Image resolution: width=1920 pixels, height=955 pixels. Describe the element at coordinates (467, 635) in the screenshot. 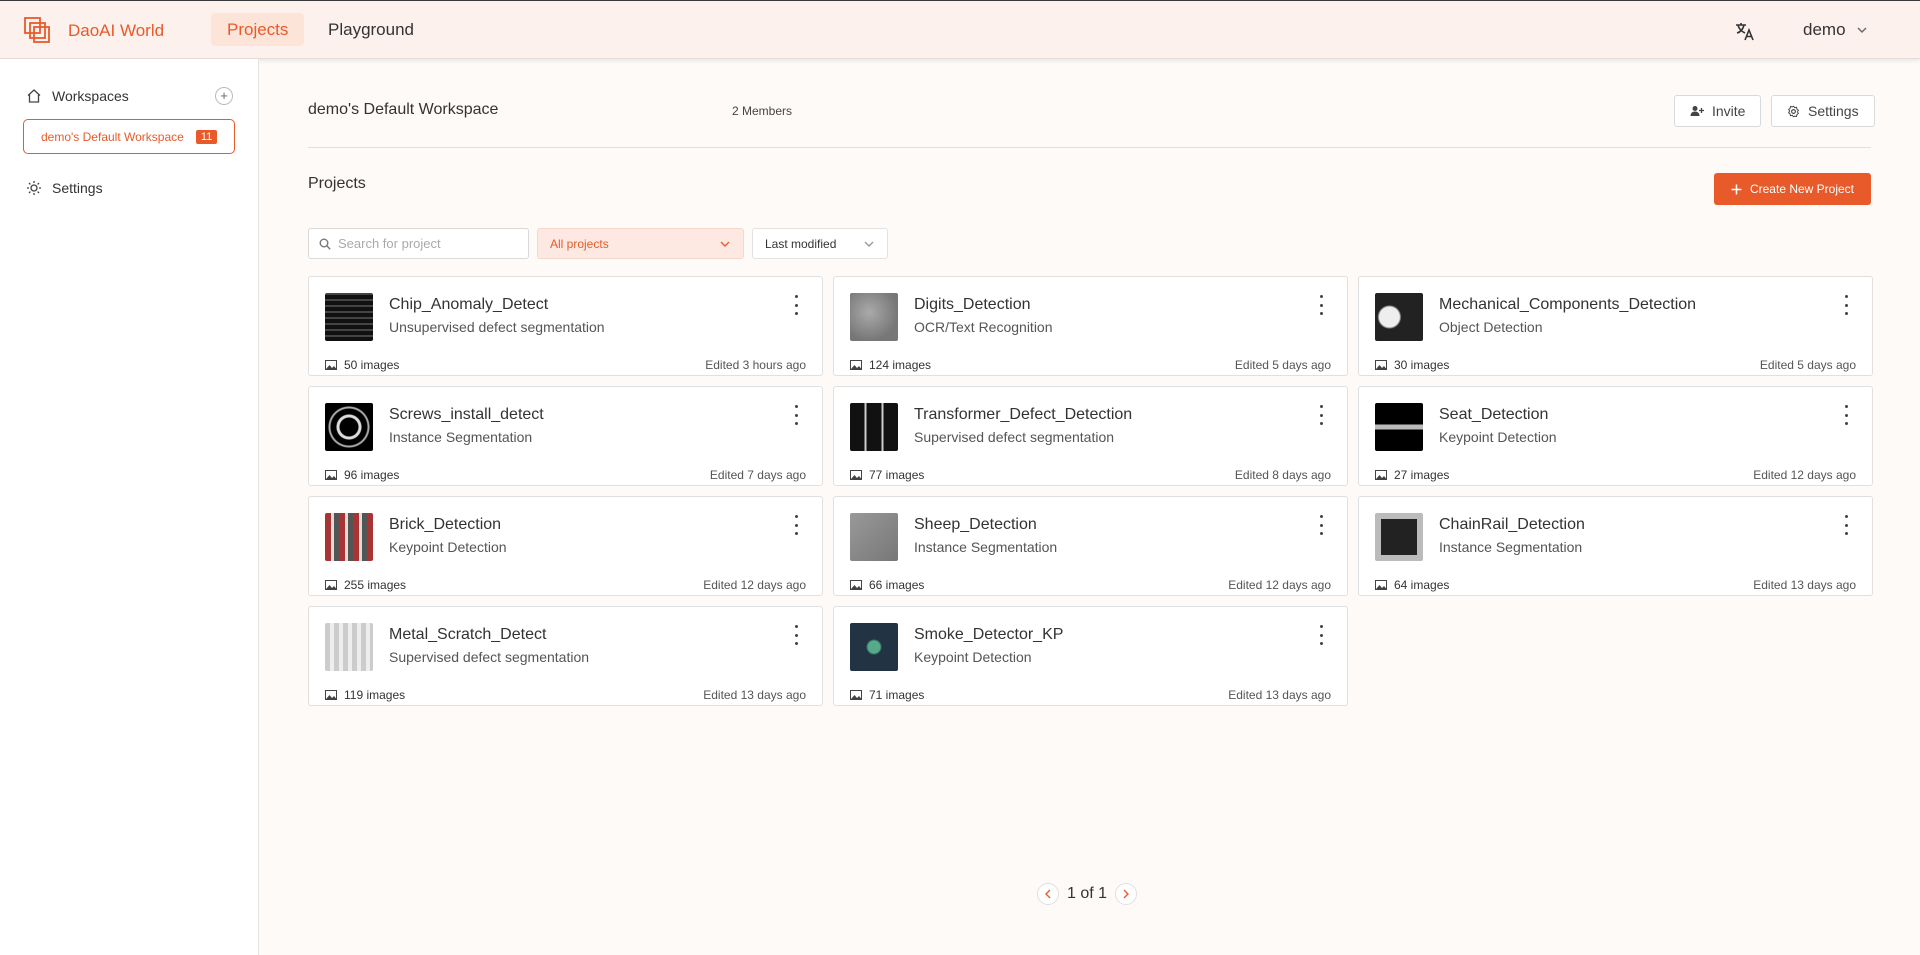

I see `project-name: Metal_Scratch_Detect` at that location.